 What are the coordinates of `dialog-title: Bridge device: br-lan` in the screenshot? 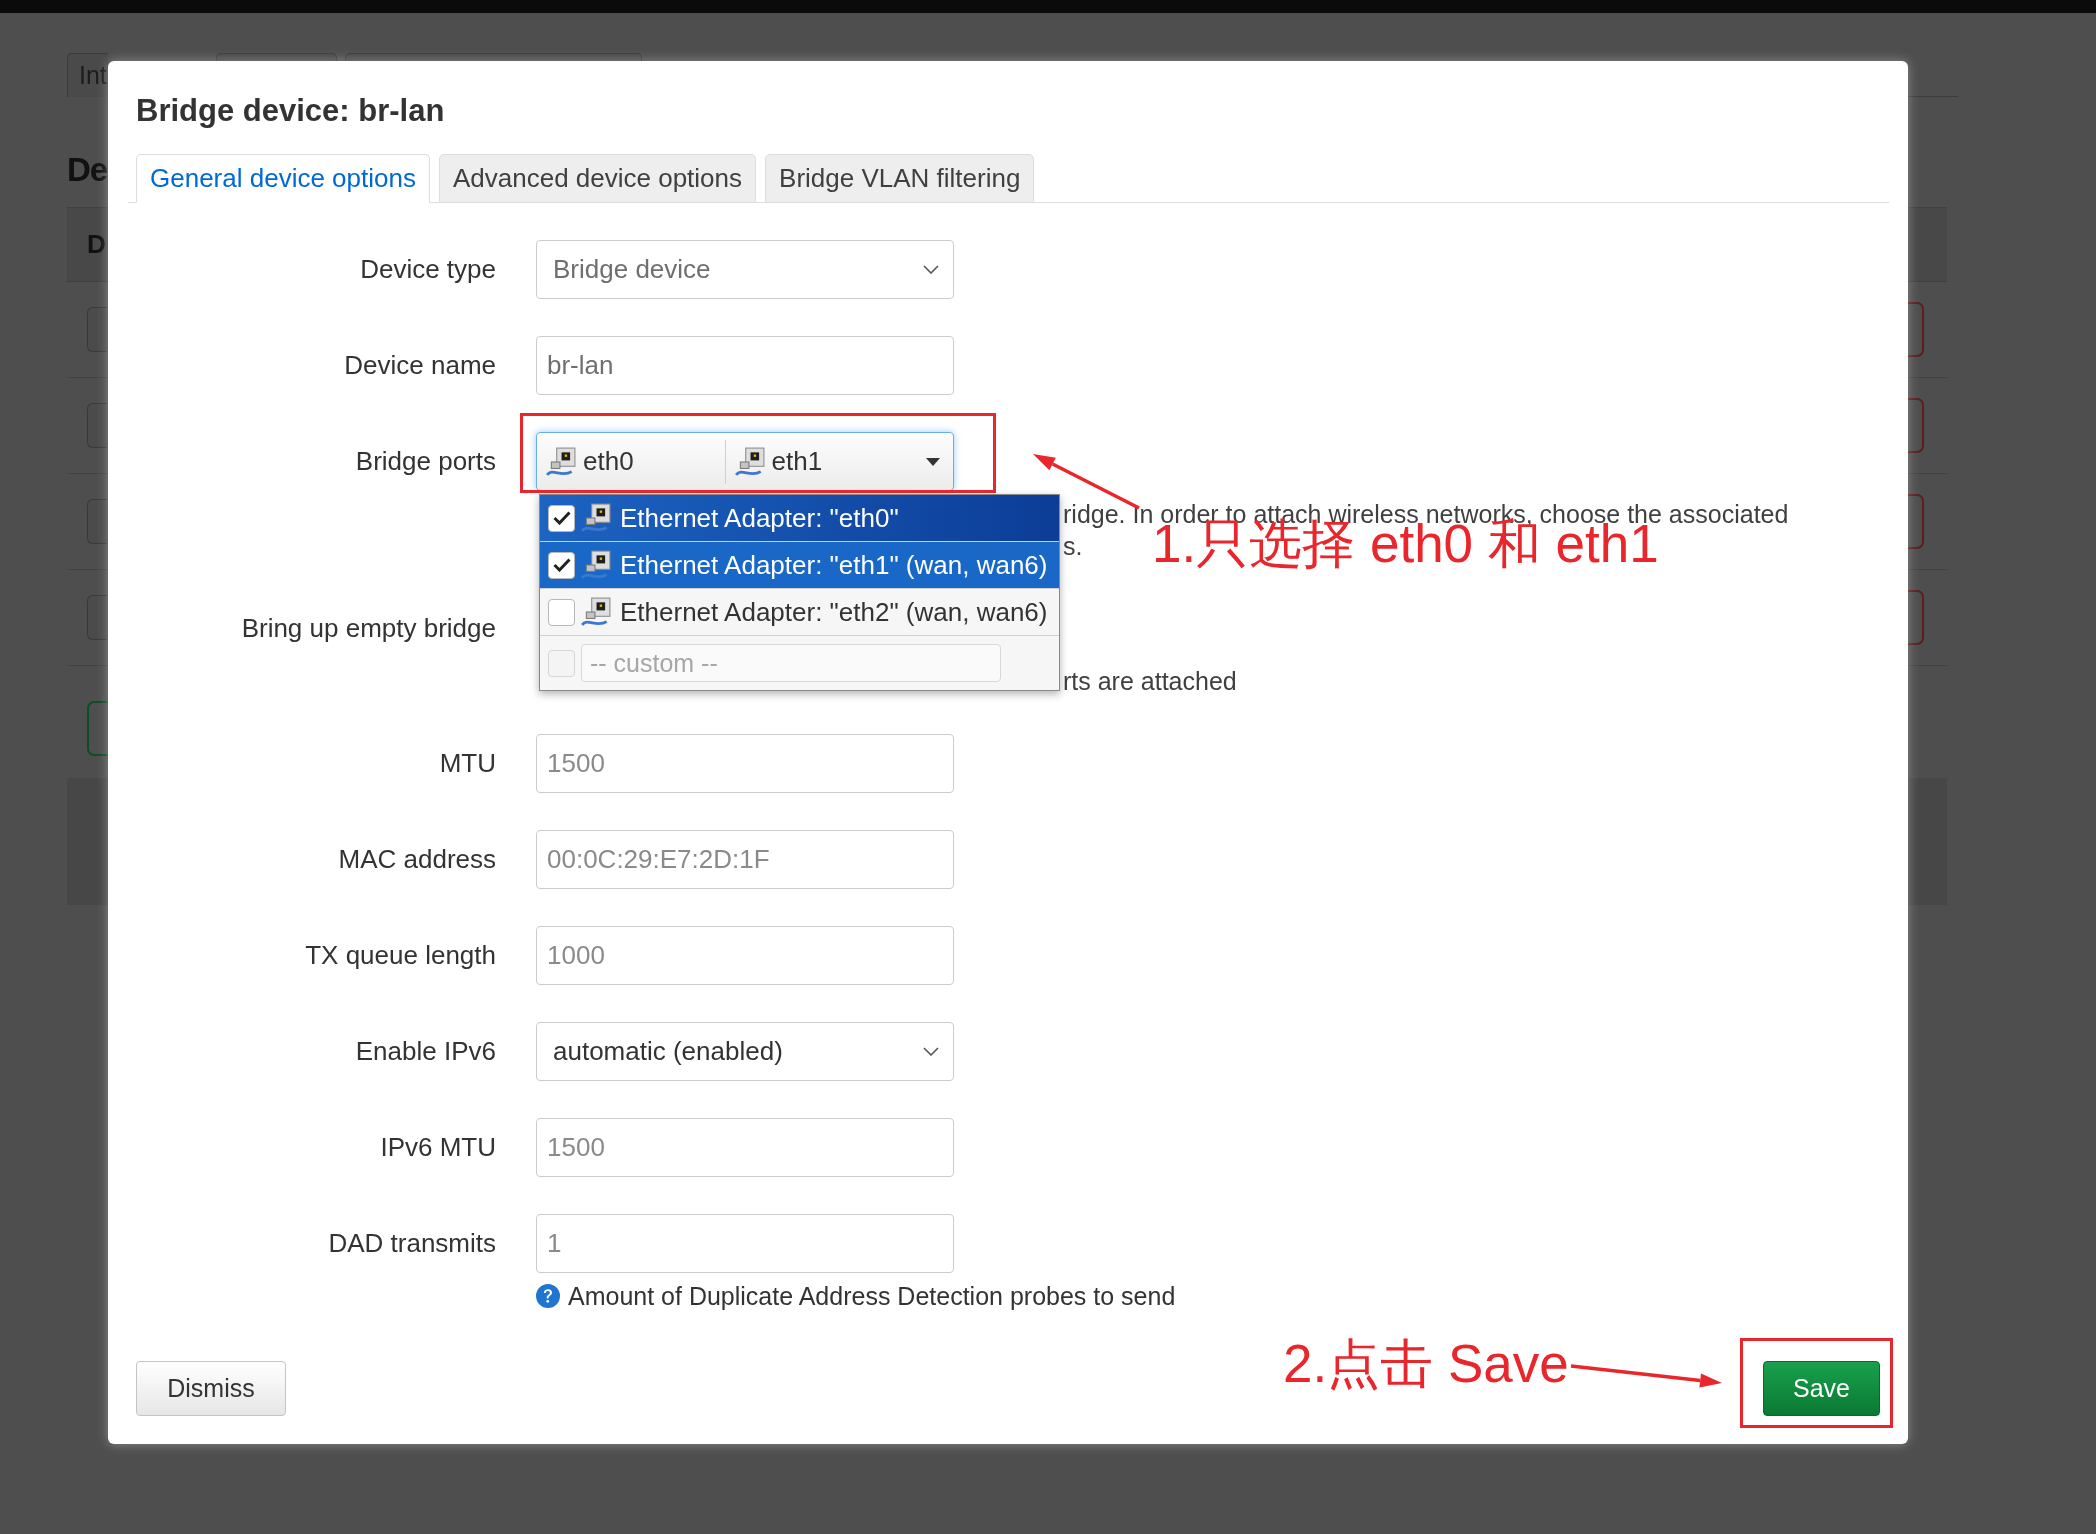 It's located at (290, 110).